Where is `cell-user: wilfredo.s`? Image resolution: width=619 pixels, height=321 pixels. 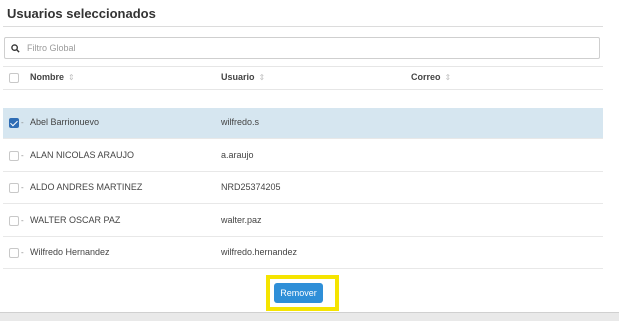 cell-user: wilfredo.s is located at coordinates (240, 122).